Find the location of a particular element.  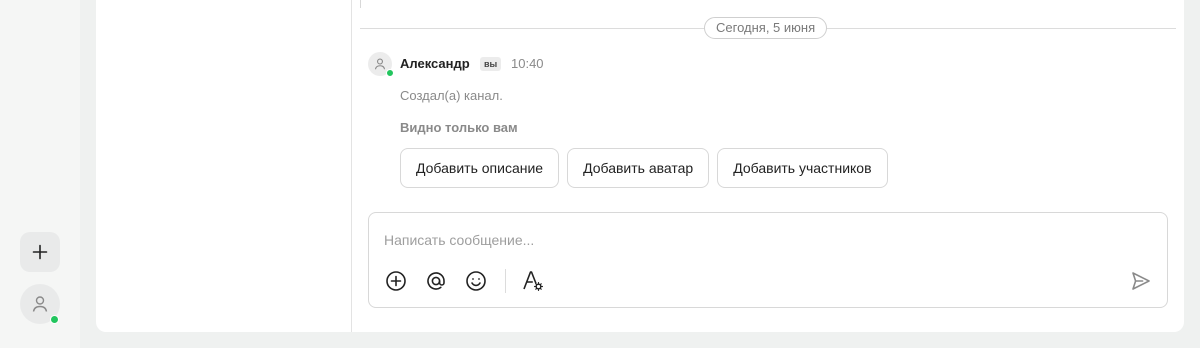

date-separator: Сегодня, 5 июня is located at coordinates (766, 28).